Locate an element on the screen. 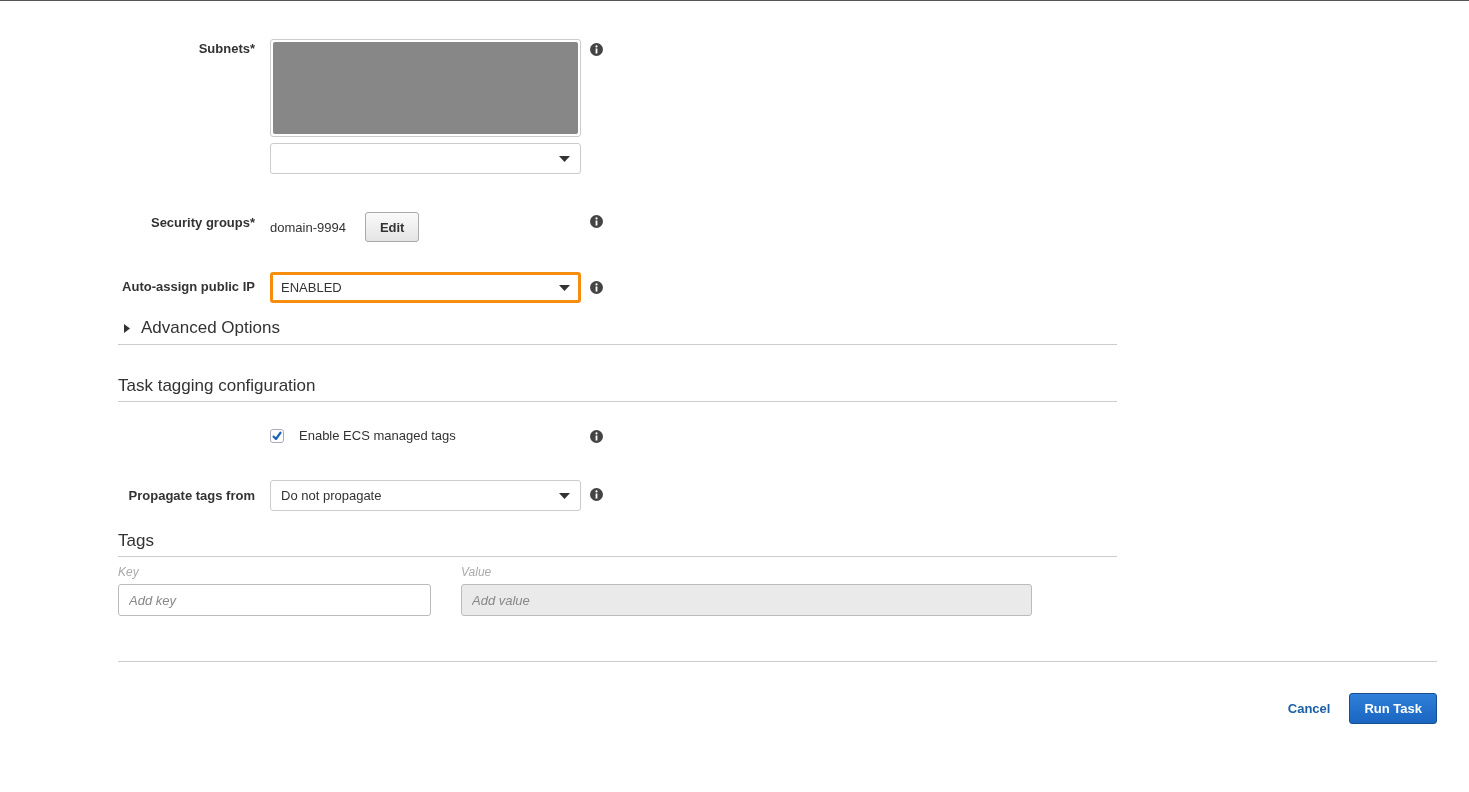  advanced-options-toggle: Advanced Options is located at coordinates (199, 328).